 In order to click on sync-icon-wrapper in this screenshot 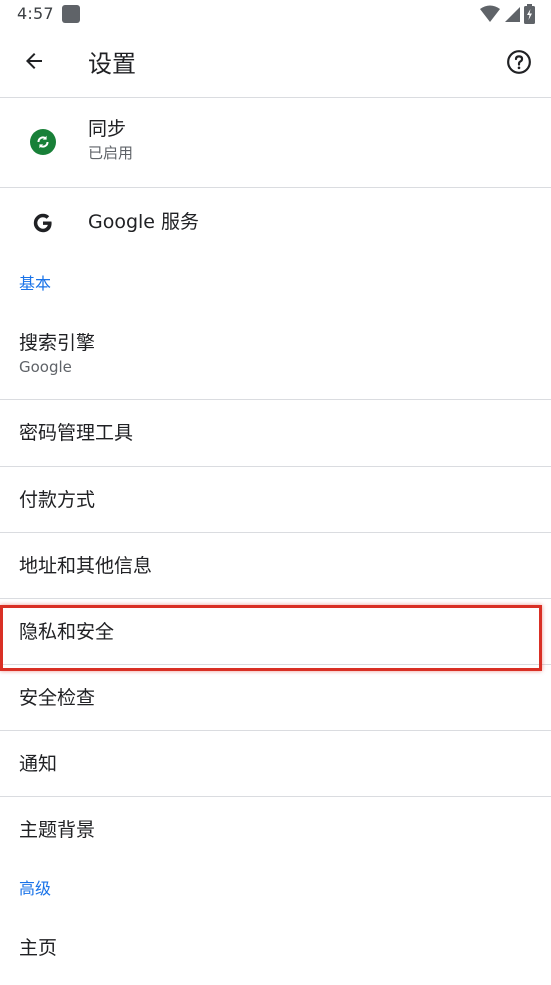, I will do `click(43, 142)`.